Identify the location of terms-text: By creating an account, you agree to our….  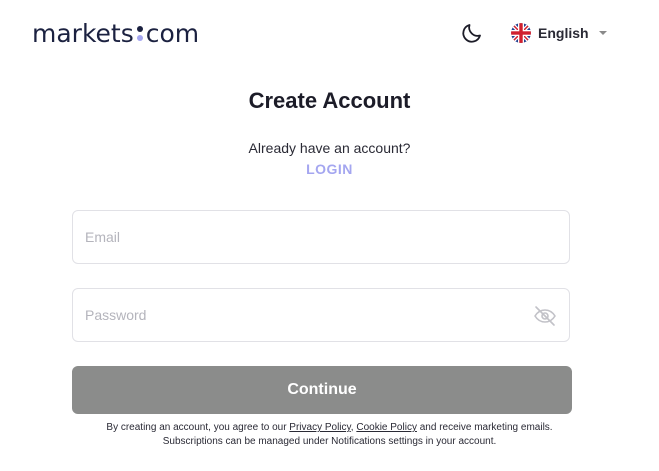
(329, 435).